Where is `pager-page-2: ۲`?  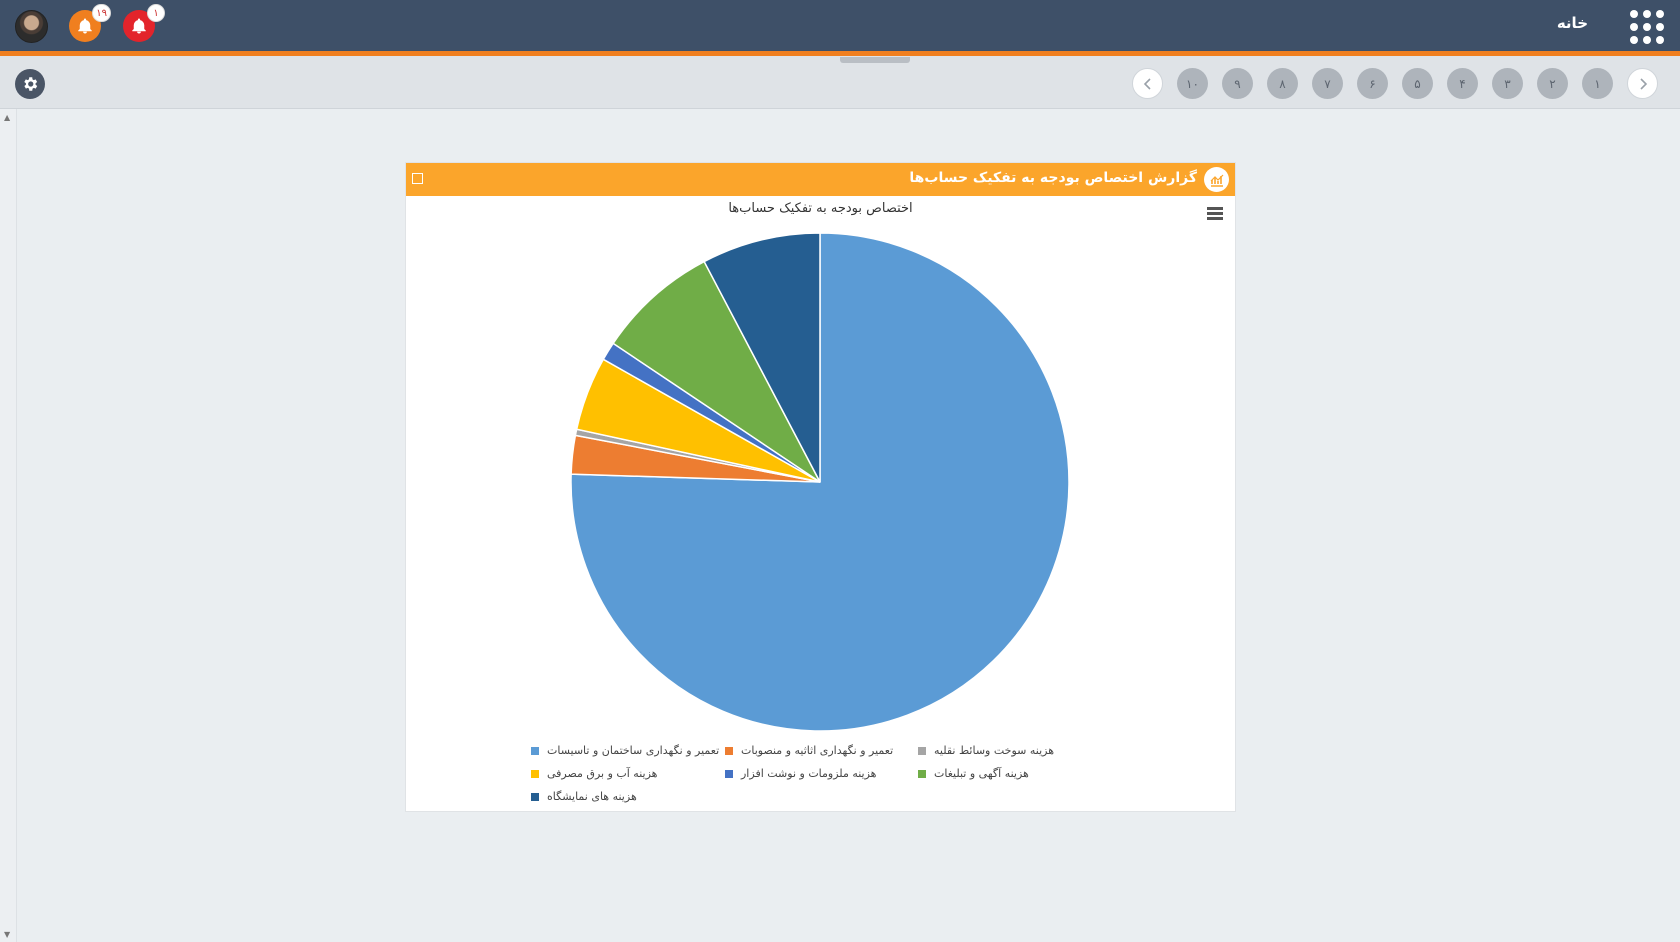 pager-page-2: ۲ is located at coordinates (1552, 83).